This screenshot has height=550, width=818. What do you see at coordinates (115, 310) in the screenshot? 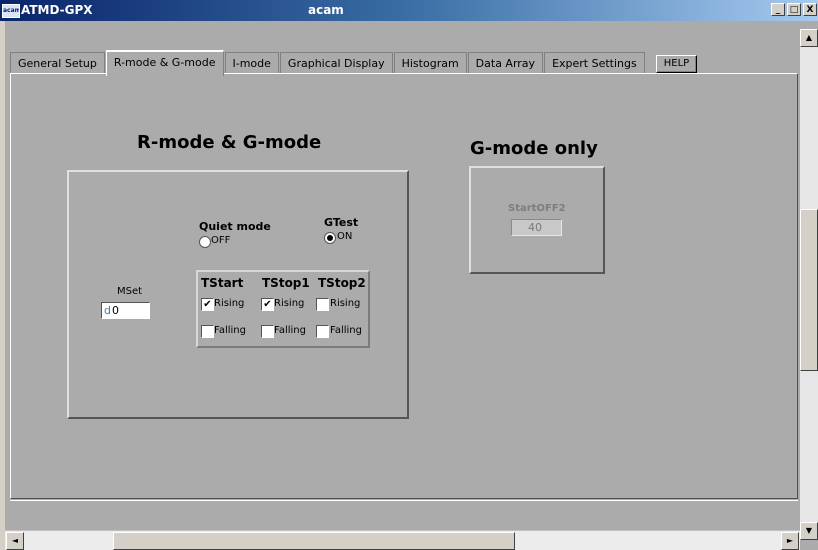
I see `mset-value: 0` at bounding box center [115, 310].